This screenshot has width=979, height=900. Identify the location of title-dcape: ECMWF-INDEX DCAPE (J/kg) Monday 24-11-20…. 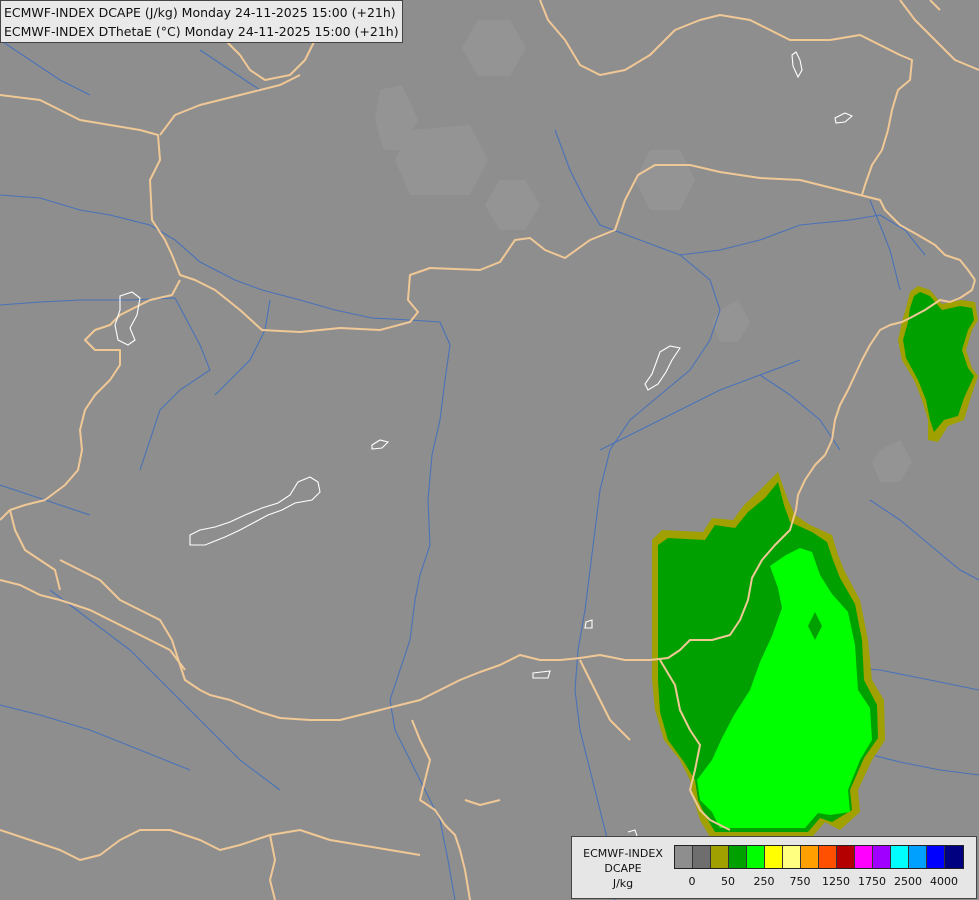
(200, 12).